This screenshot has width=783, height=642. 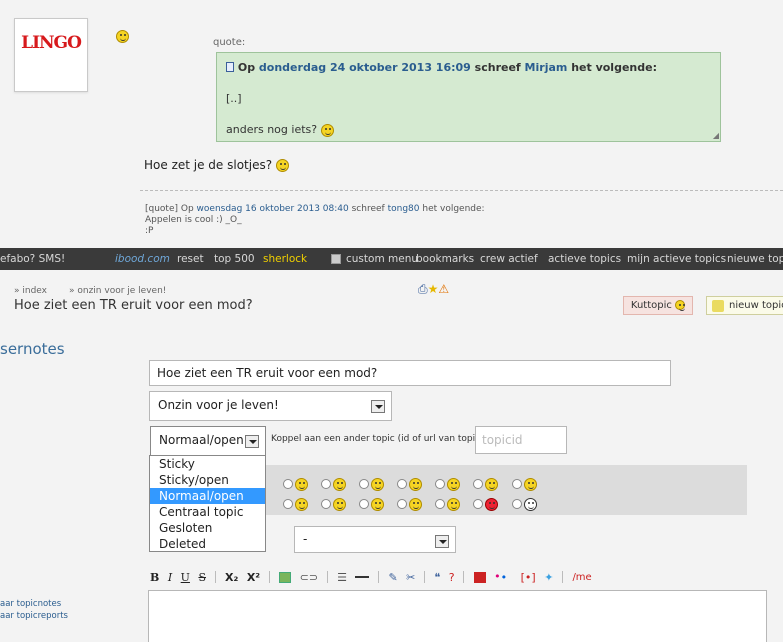 What do you see at coordinates (445, 259) in the screenshot?
I see `nav-item-bookmarks: bookmarks` at bounding box center [445, 259].